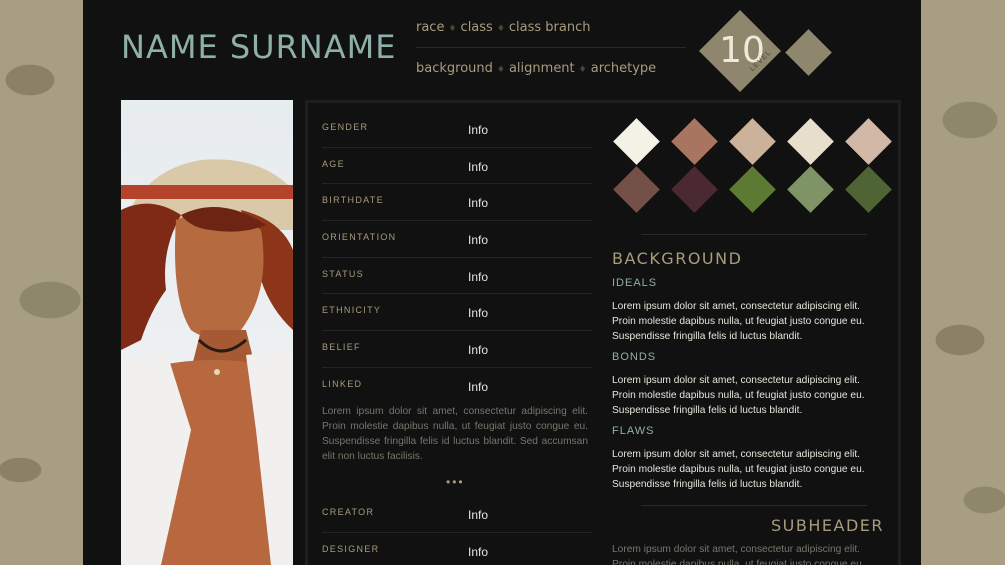  Describe the element at coordinates (457, 313) in the screenshot. I see `info-row-ethnicity: ETHNICITY Info` at that location.